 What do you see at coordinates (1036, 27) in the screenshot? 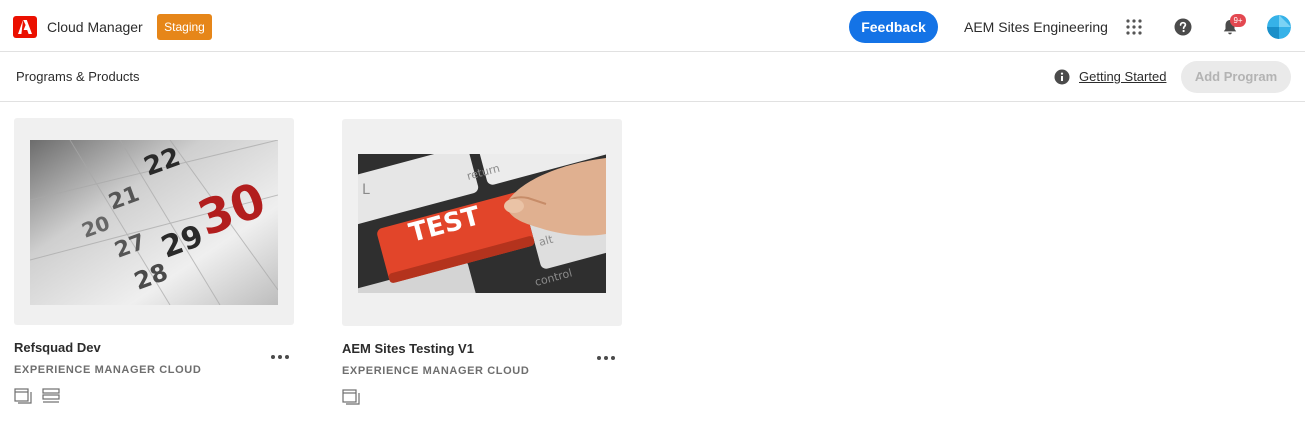
I see `org-switcher: AEM Sites Engineering` at bounding box center [1036, 27].